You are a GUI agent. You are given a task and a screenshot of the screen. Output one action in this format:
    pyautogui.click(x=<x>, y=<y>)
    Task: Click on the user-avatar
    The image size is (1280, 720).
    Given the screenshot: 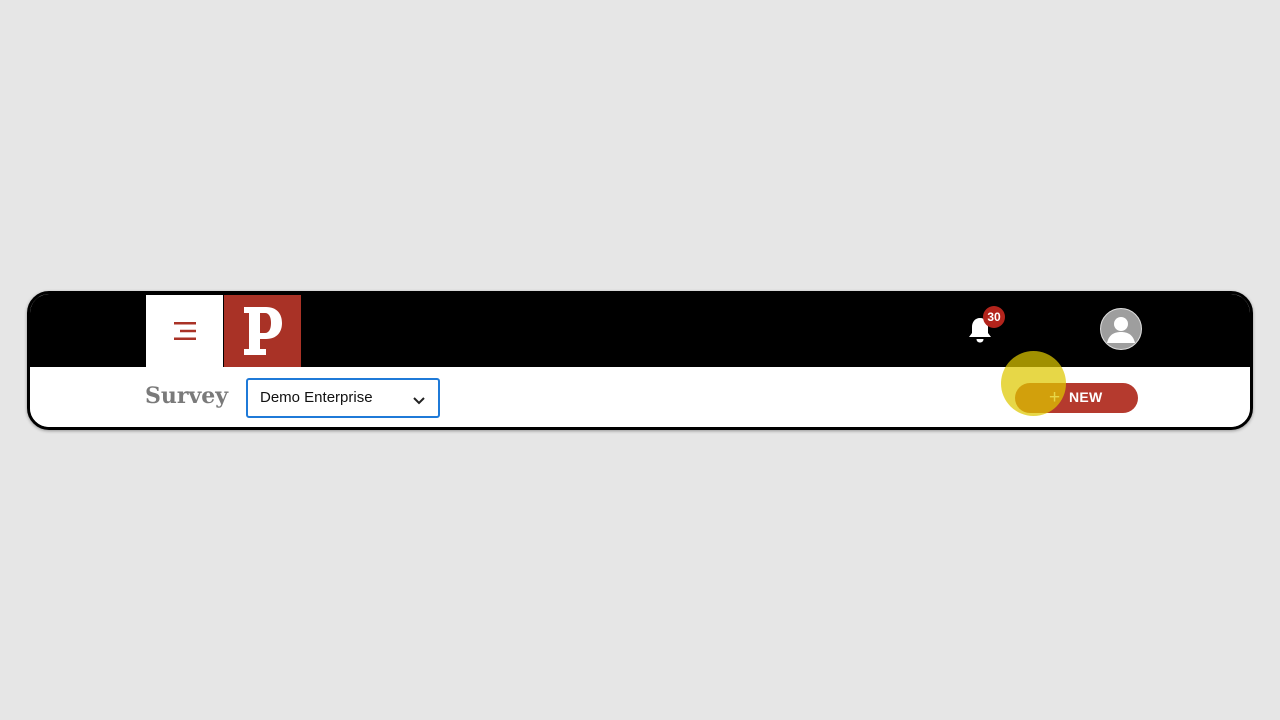 What is the action you would take?
    pyautogui.click(x=1121, y=329)
    